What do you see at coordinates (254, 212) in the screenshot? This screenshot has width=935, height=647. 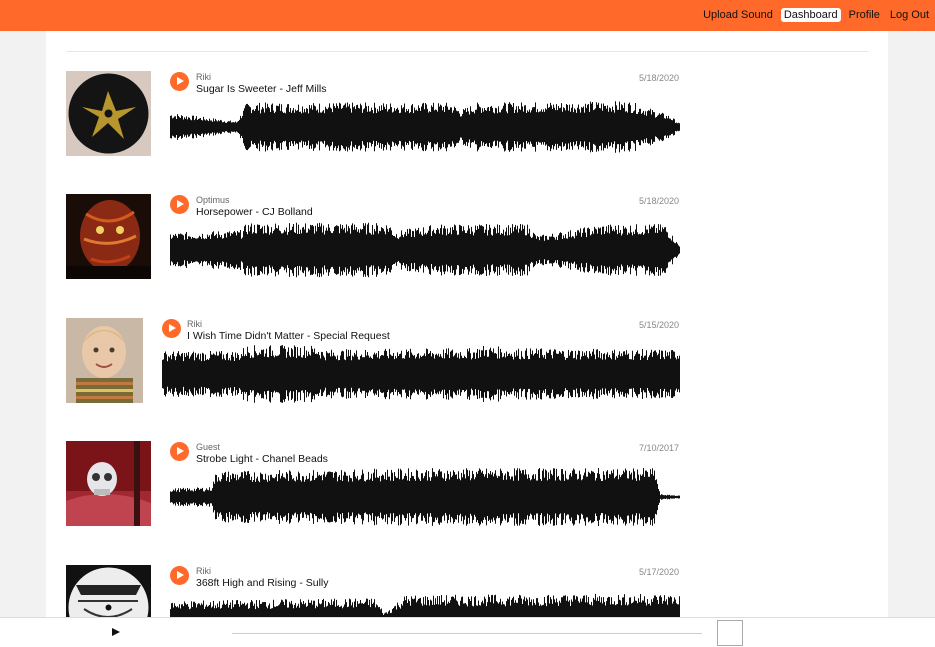 I see `track-title: Horsepower - CJ Bolland` at bounding box center [254, 212].